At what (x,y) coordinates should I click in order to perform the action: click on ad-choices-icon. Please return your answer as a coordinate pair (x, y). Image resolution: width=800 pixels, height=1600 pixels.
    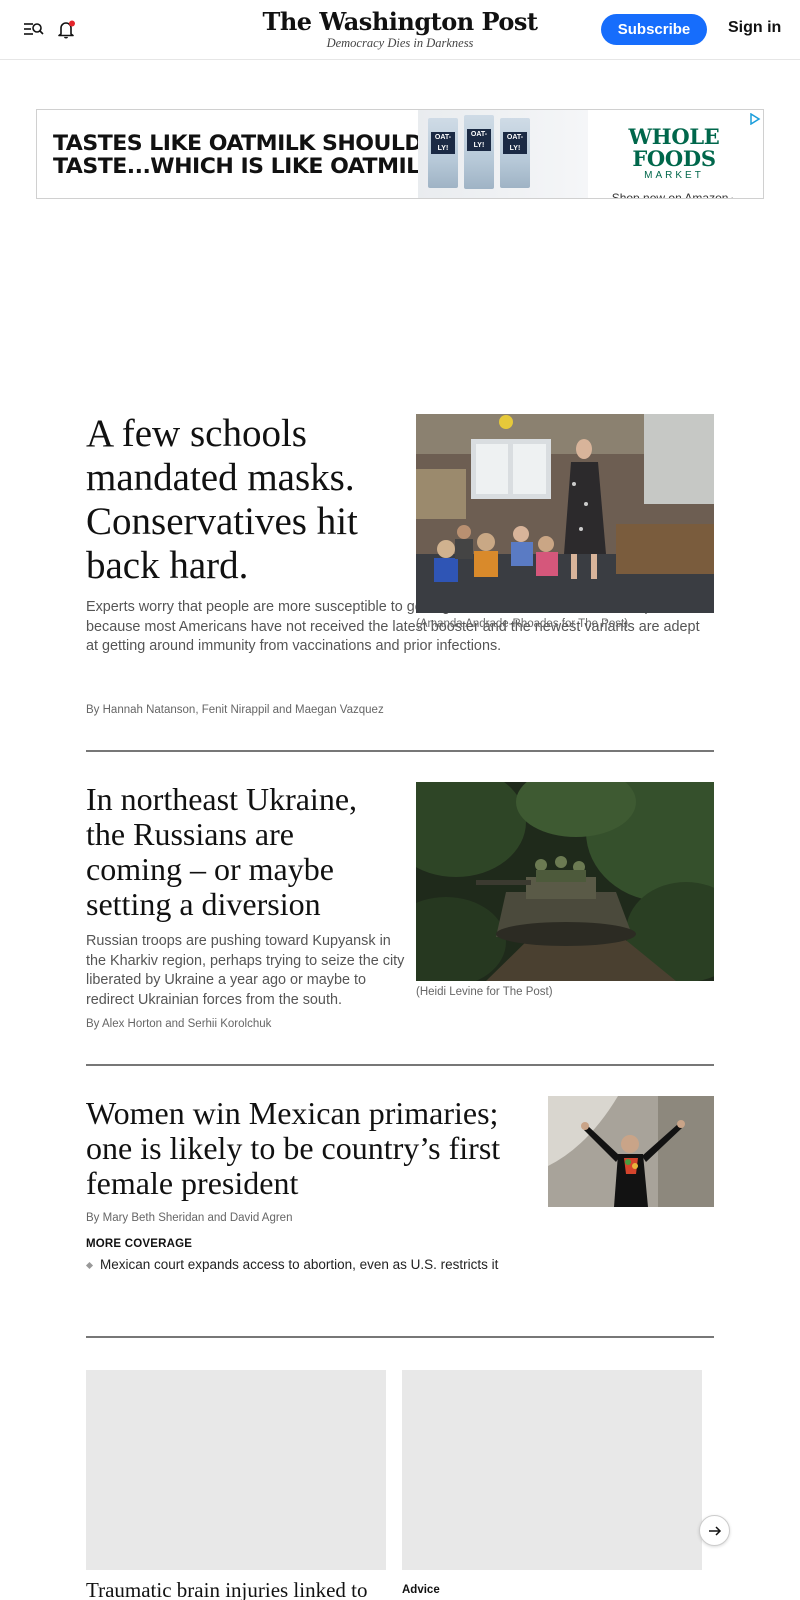
    Looking at the image, I should click on (755, 119).